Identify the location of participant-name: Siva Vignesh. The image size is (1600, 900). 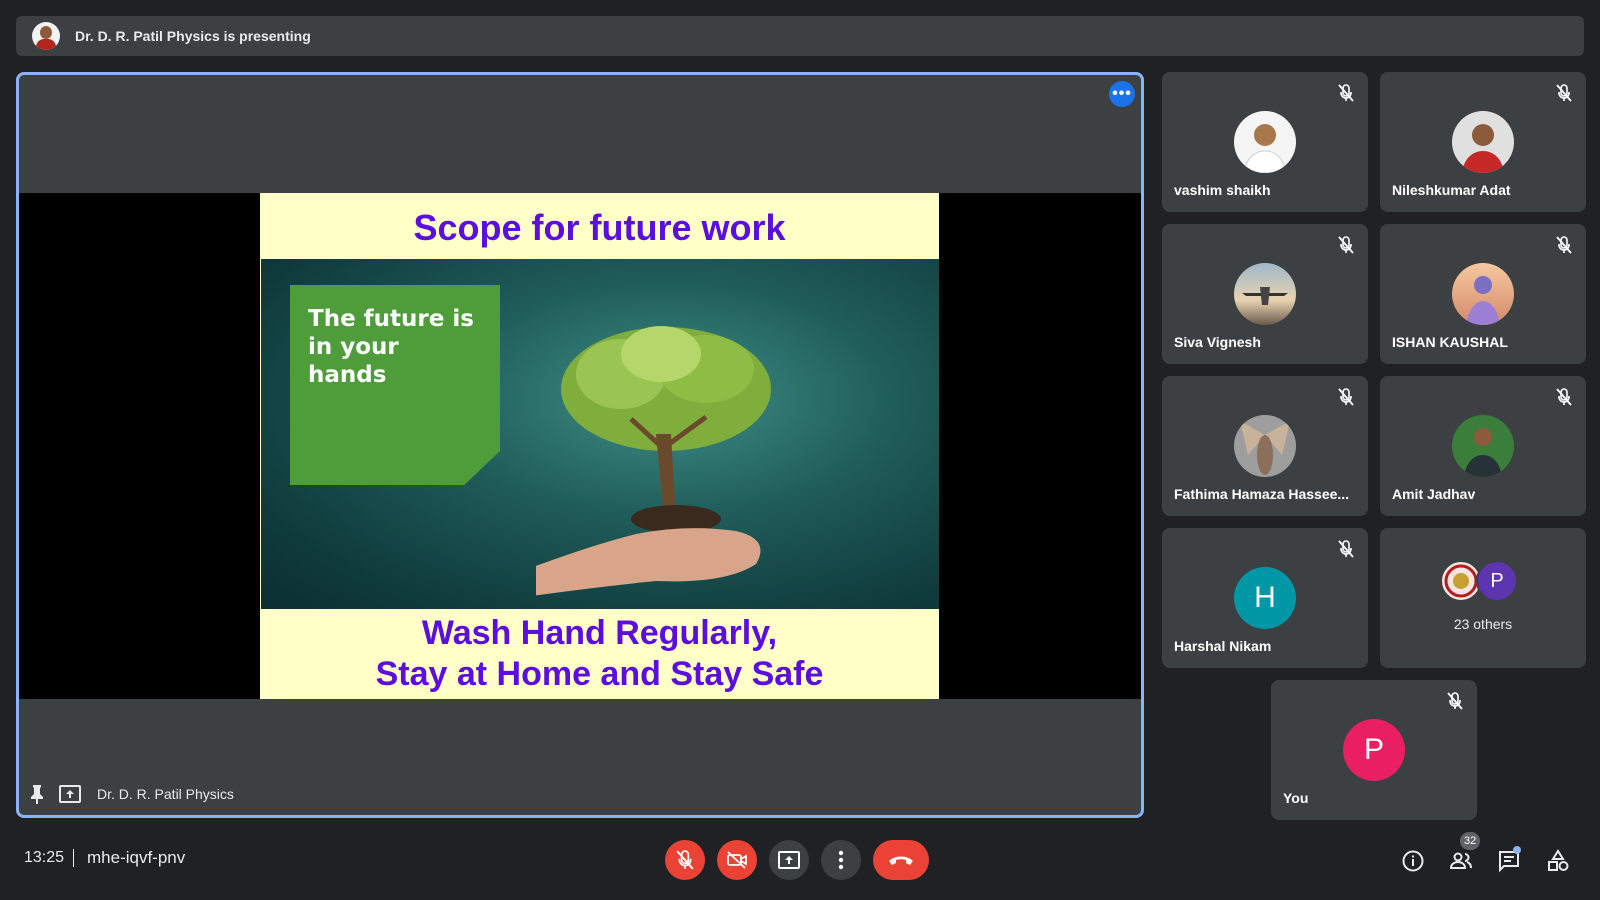
(1217, 342).